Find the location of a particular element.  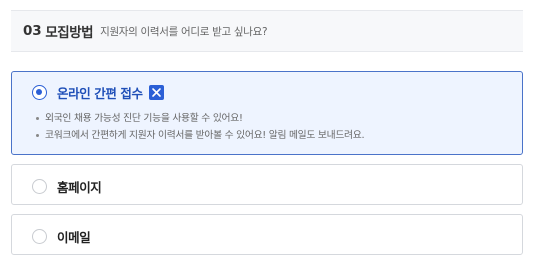

section-title: 모집방법 is located at coordinates (69, 33).